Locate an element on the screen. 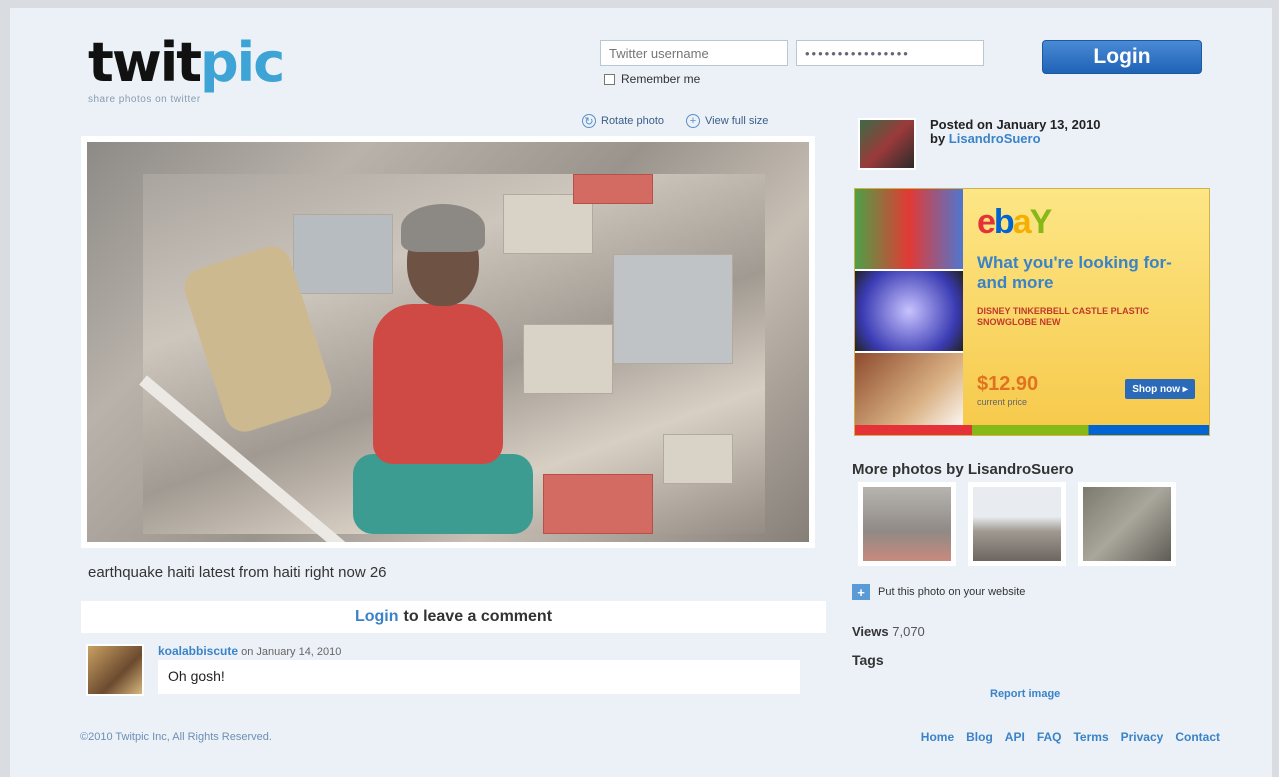 The width and height of the screenshot is (1279, 777). logo-tagline: share photos on twitter is located at coordinates (144, 99).